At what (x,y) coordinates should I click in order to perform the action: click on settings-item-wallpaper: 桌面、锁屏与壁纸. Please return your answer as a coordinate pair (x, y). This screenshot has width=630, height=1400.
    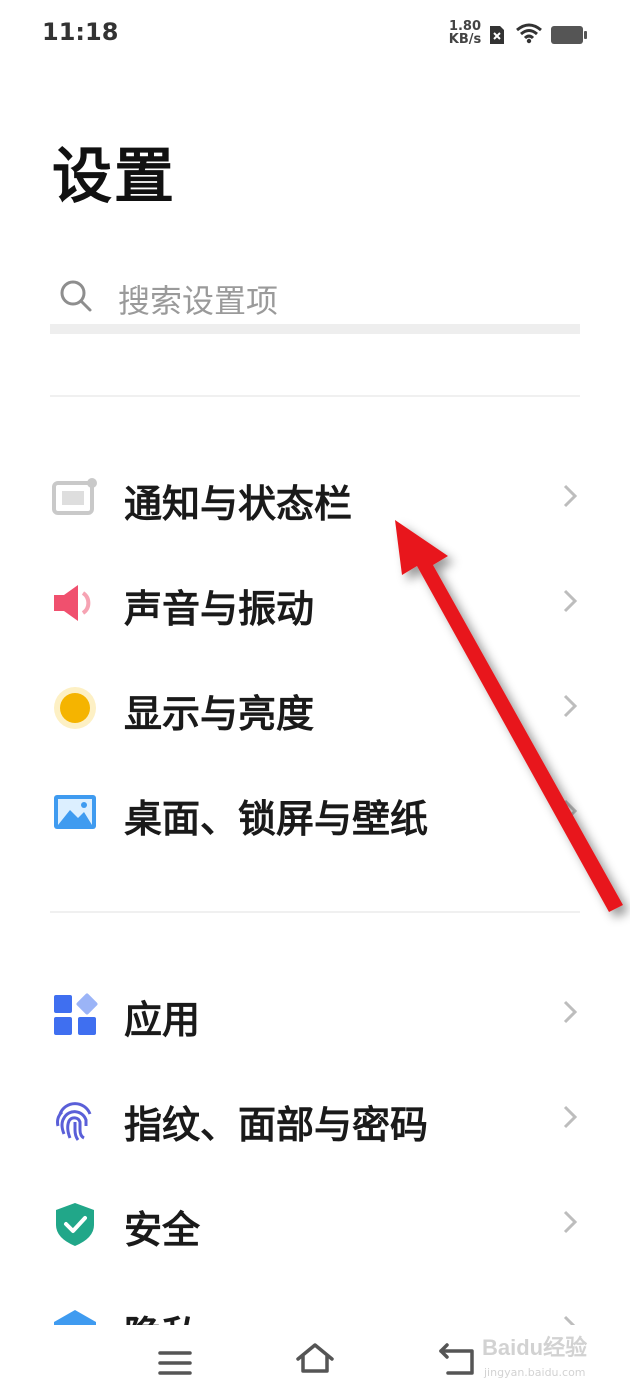
    Looking at the image, I should click on (315, 812).